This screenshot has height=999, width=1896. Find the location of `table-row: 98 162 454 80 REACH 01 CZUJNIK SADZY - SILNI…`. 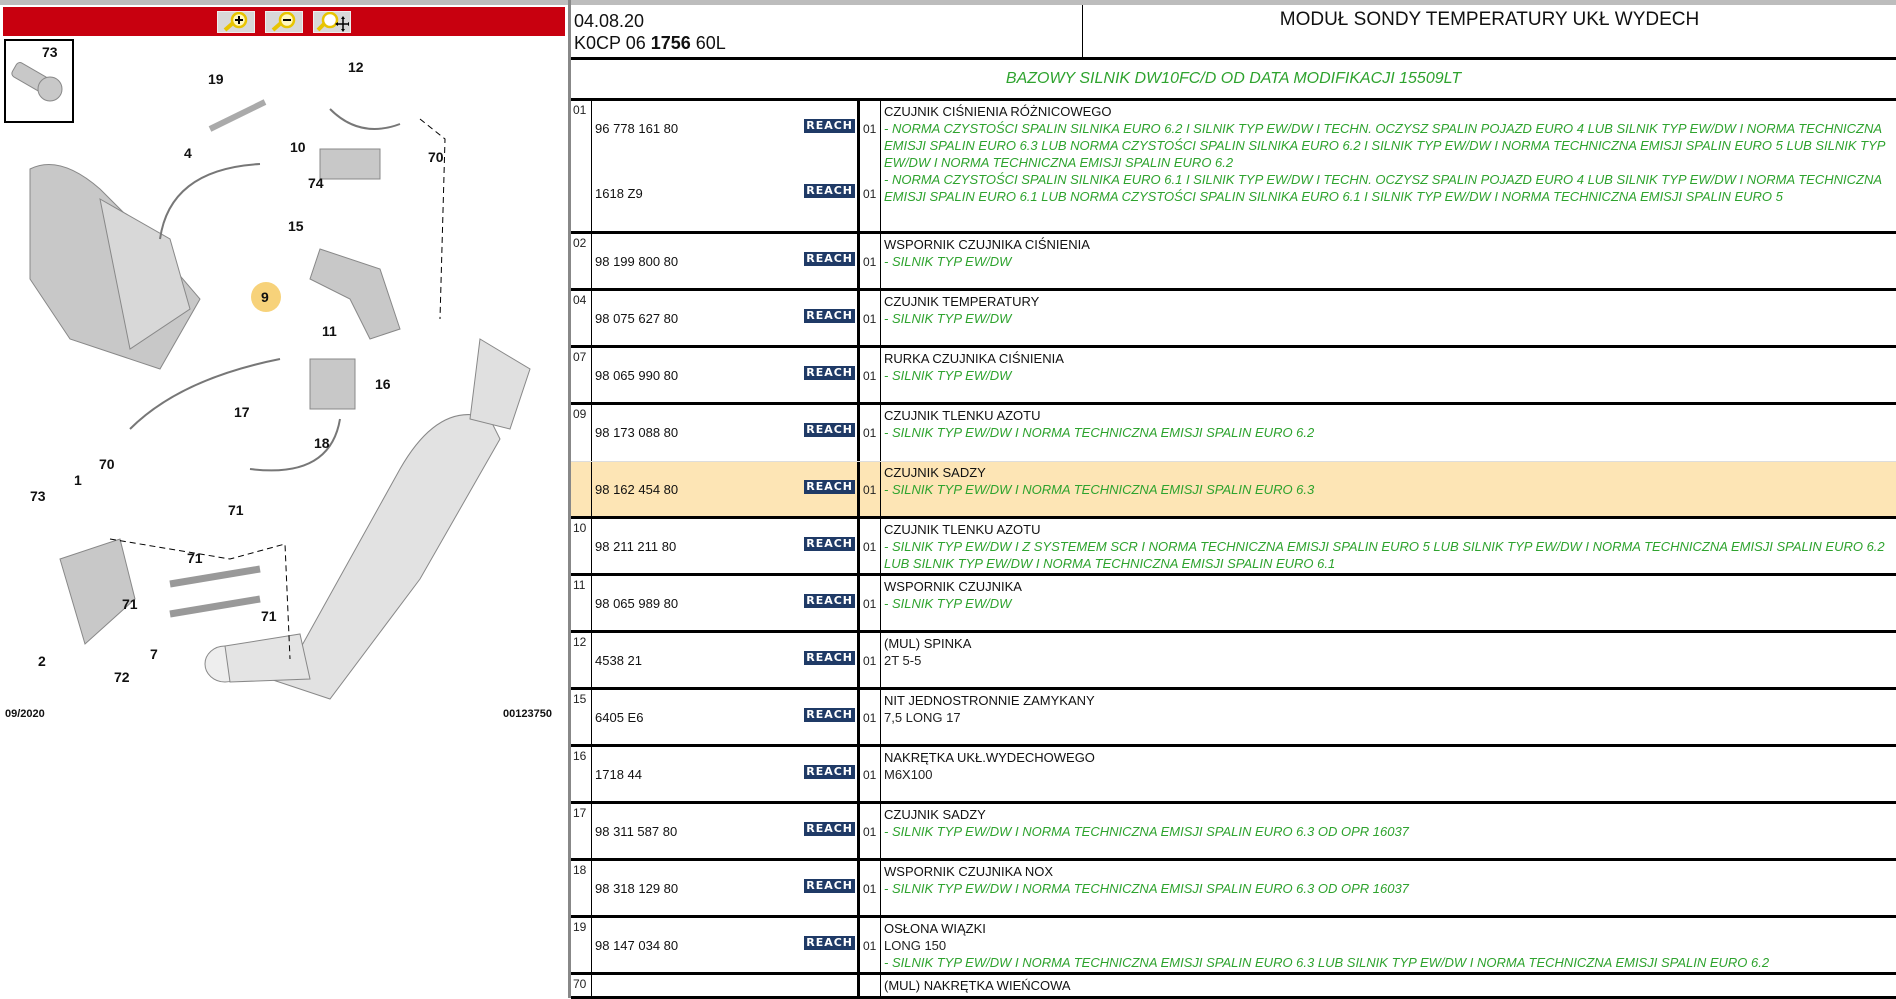

table-row: 98 162 454 80 REACH 01 CZUJNIK SADZY - SILNI… is located at coordinates (1233, 490).